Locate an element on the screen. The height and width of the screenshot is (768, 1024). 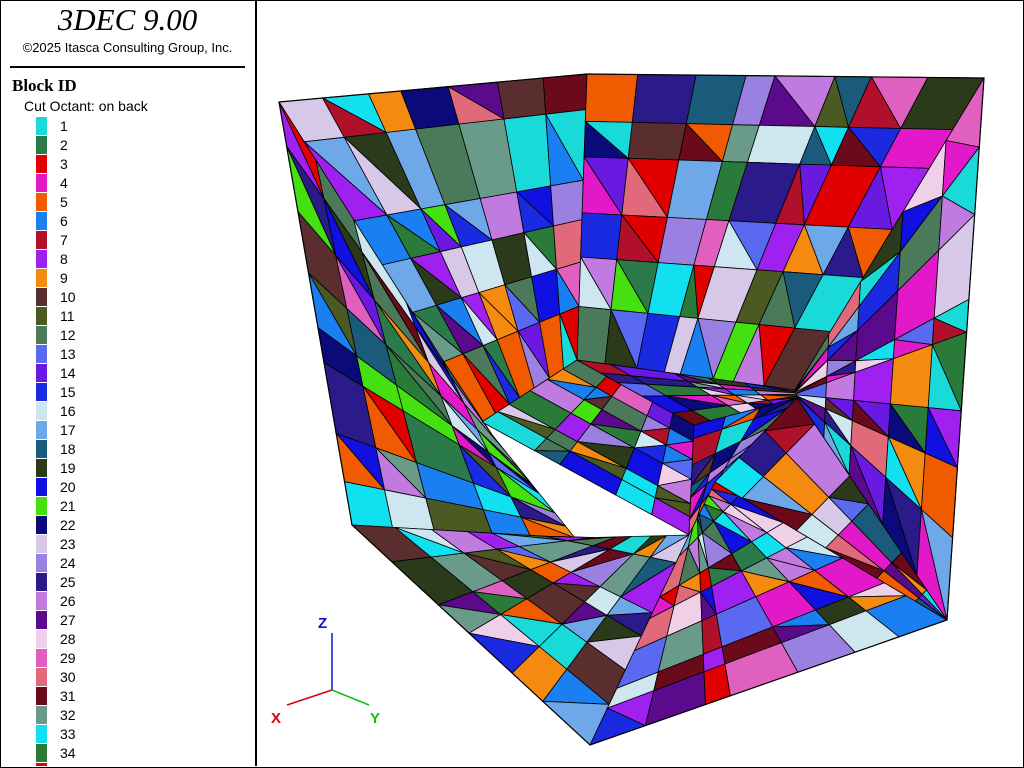
legend-item-label: 6 is located at coordinates (64, 221).